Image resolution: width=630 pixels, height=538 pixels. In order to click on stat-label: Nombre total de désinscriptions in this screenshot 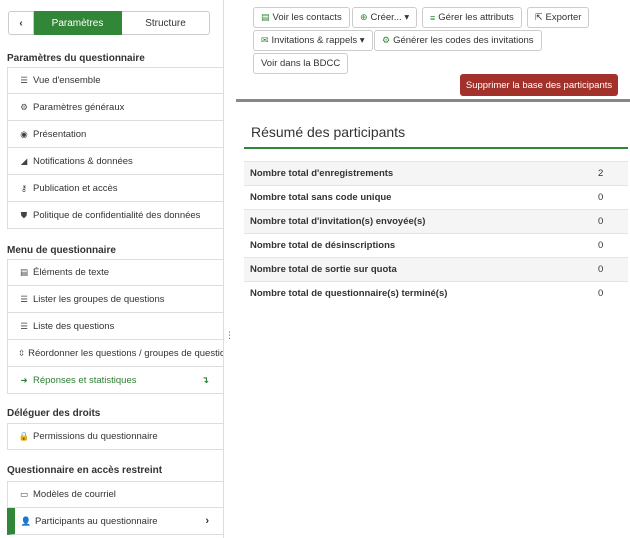, I will do `click(323, 245)`.